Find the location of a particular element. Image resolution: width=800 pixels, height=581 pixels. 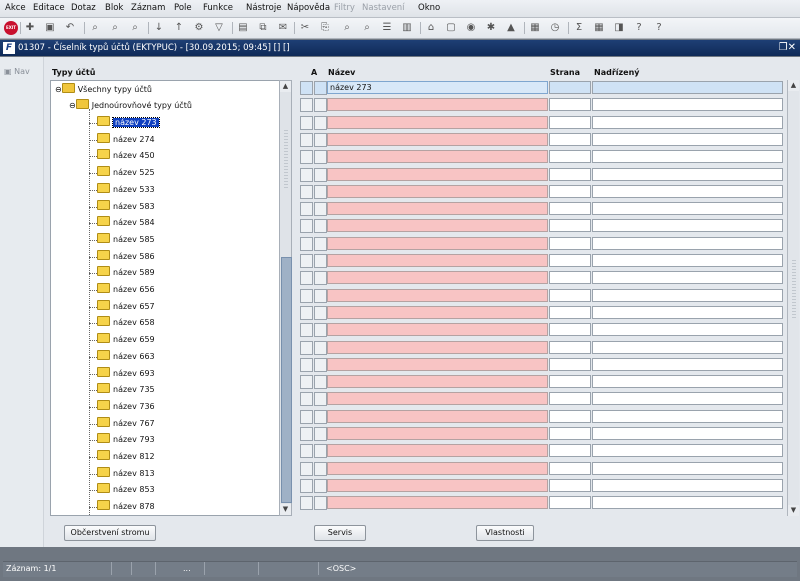

tree-item: název 583 is located at coordinates (126, 206).